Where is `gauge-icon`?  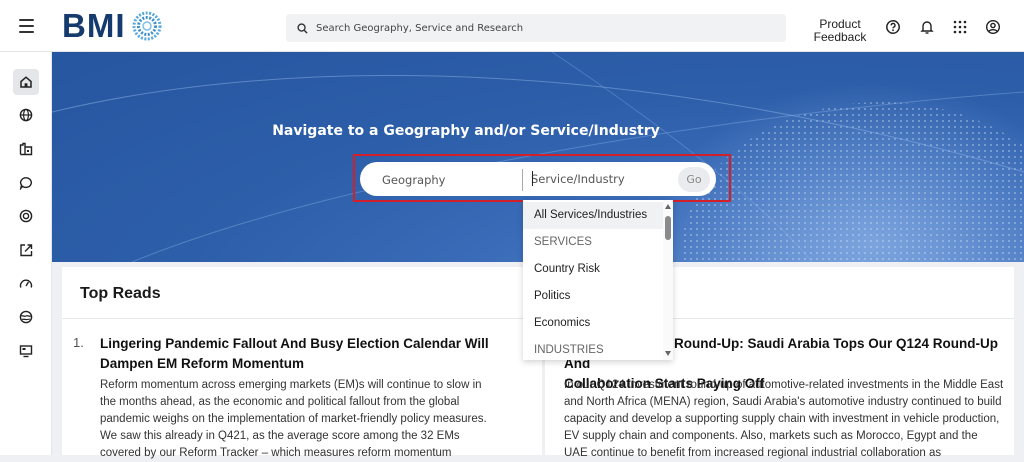 gauge-icon is located at coordinates (26, 283).